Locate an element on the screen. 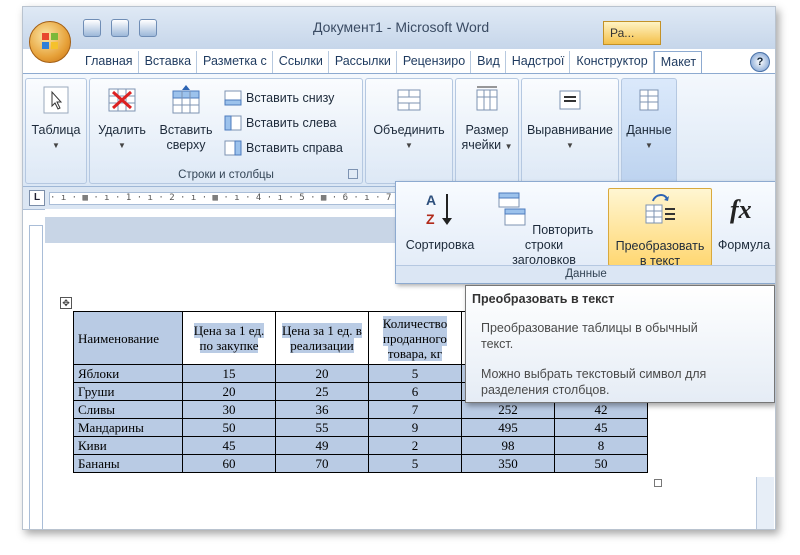 The height and width of the screenshot is (555, 800). header-cell-purchase-price: Цена за 1 ед. по закупке is located at coordinates (229, 338).